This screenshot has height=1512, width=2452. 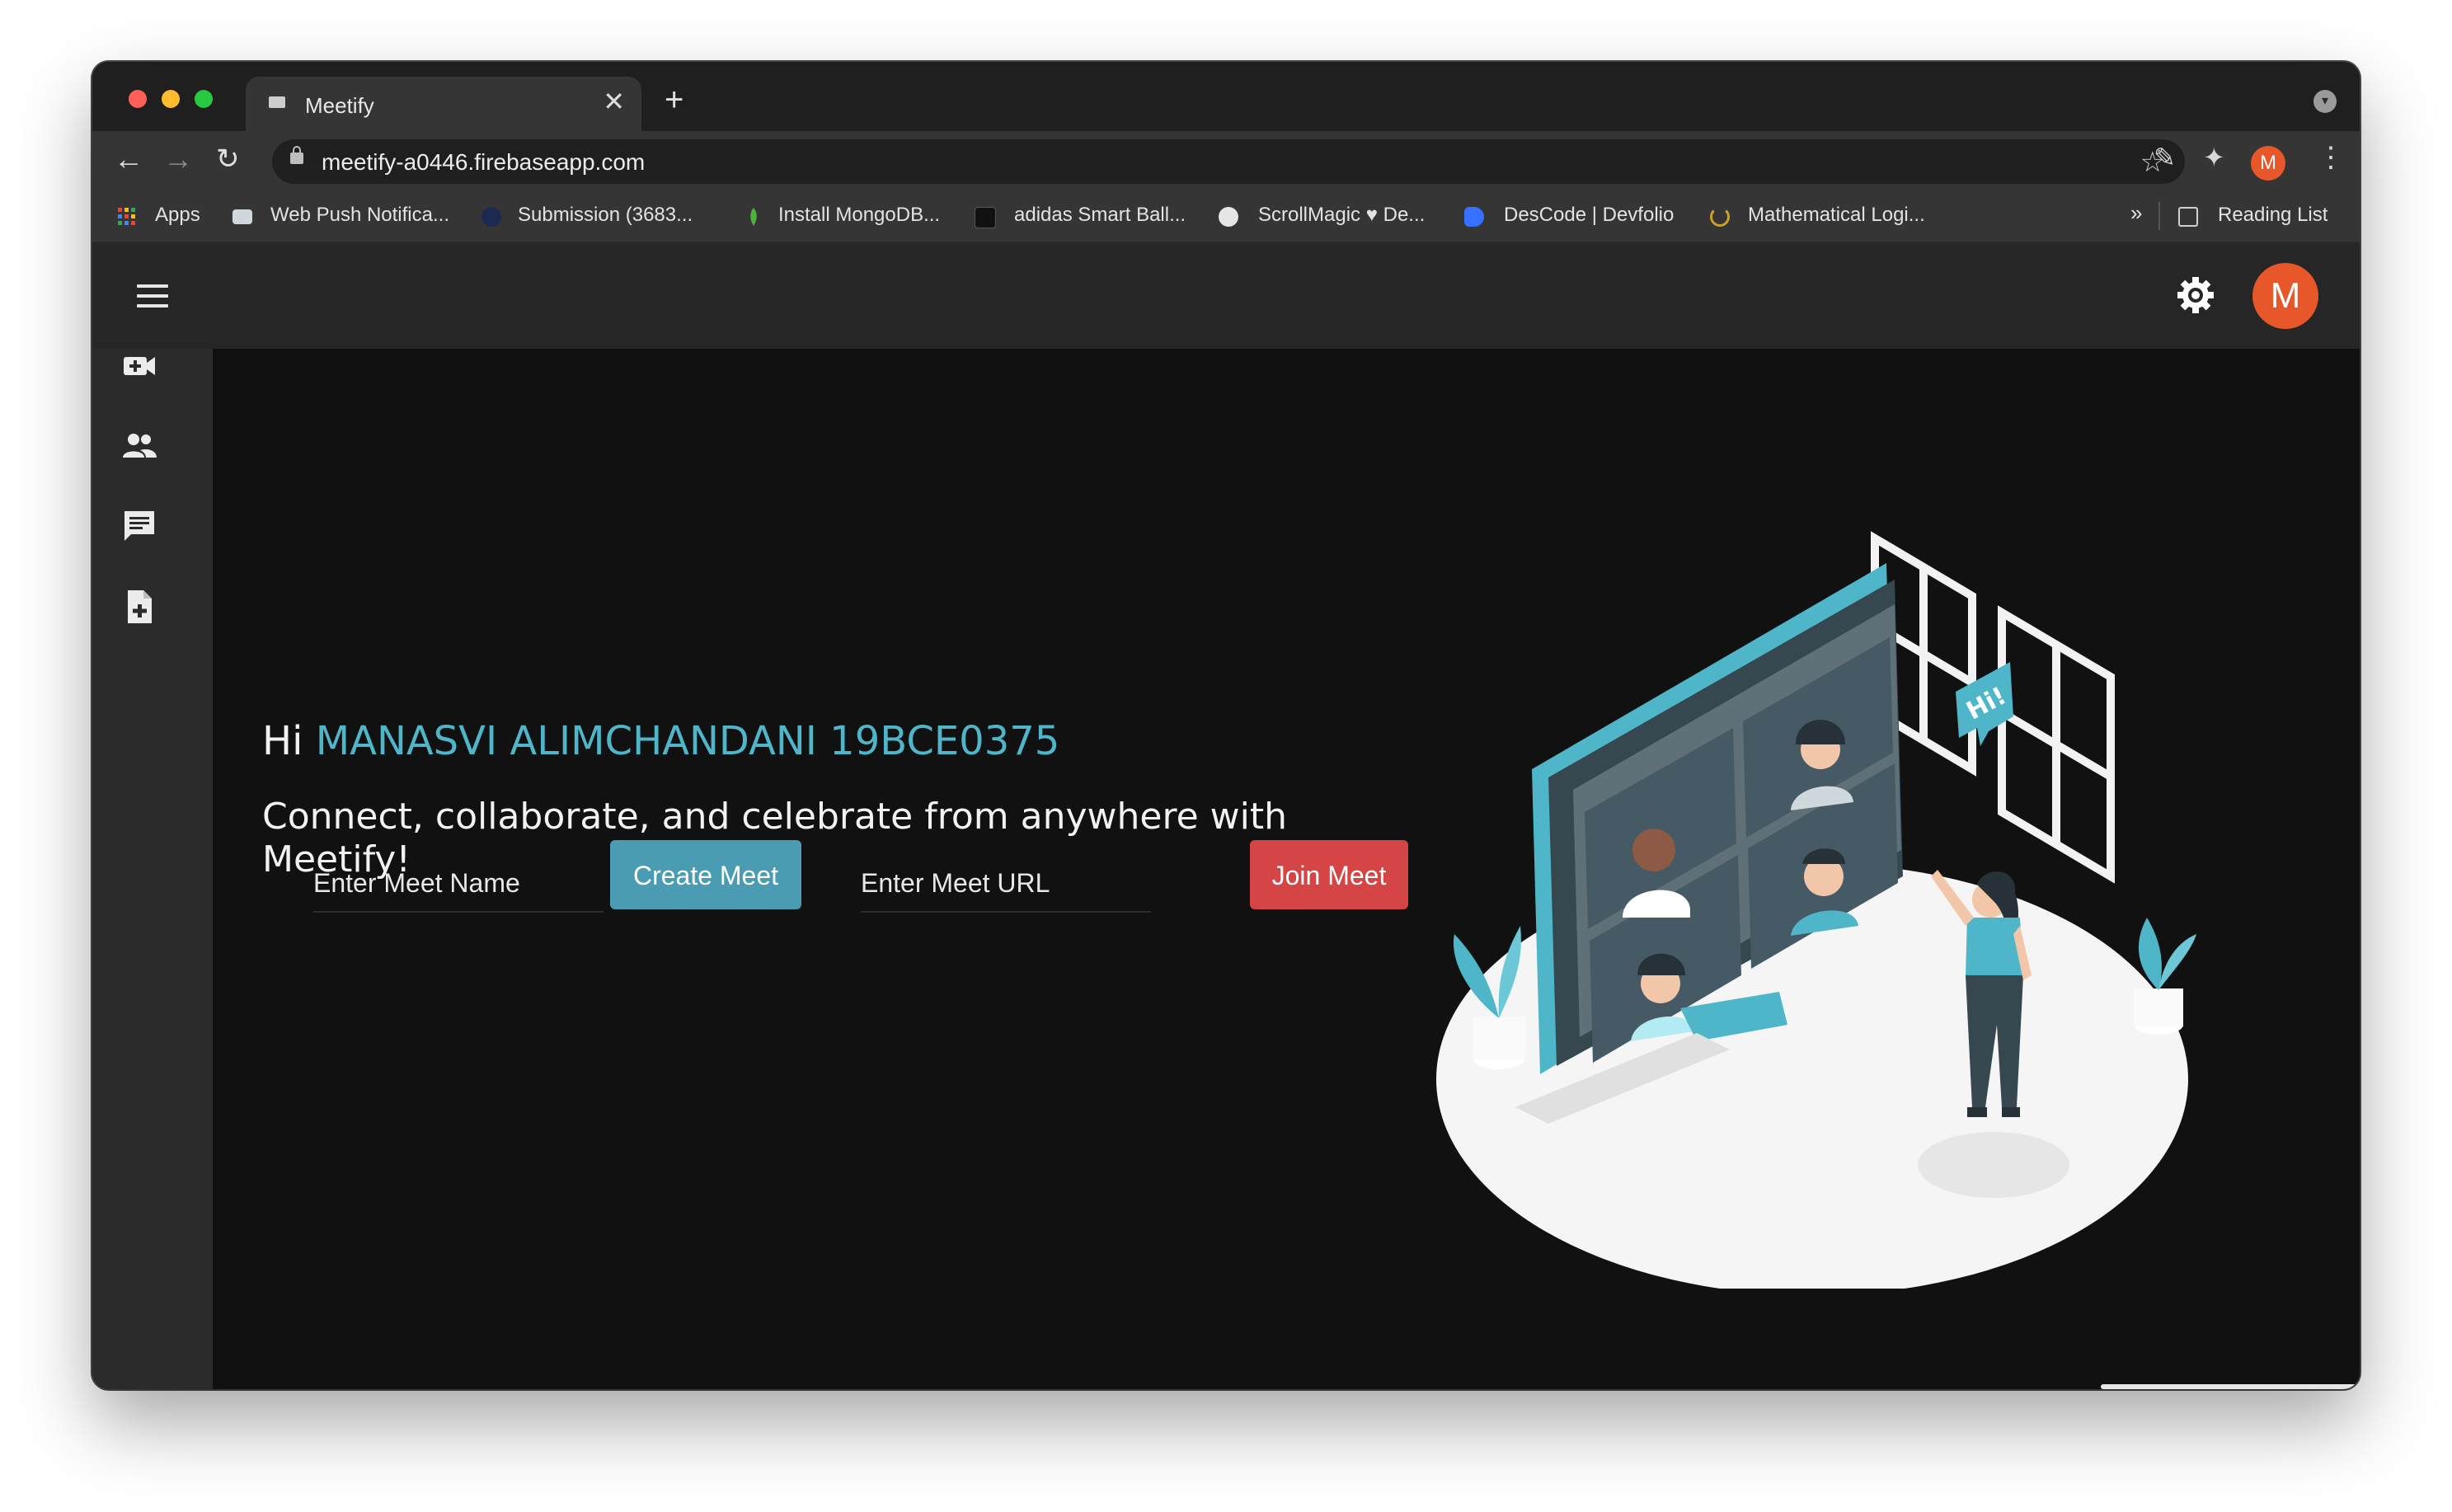 I want to click on devfolio-icon, so click(x=1474, y=217).